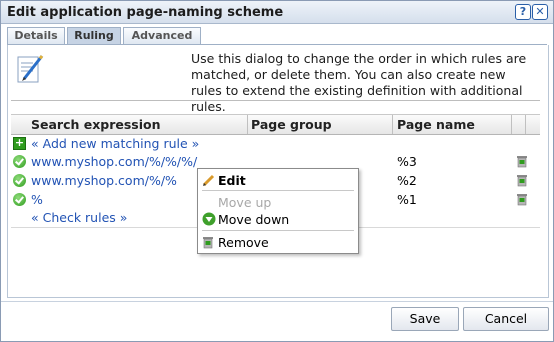 This screenshot has width=554, height=342. What do you see at coordinates (19, 143) in the screenshot?
I see `add-icon: +` at bounding box center [19, 143].